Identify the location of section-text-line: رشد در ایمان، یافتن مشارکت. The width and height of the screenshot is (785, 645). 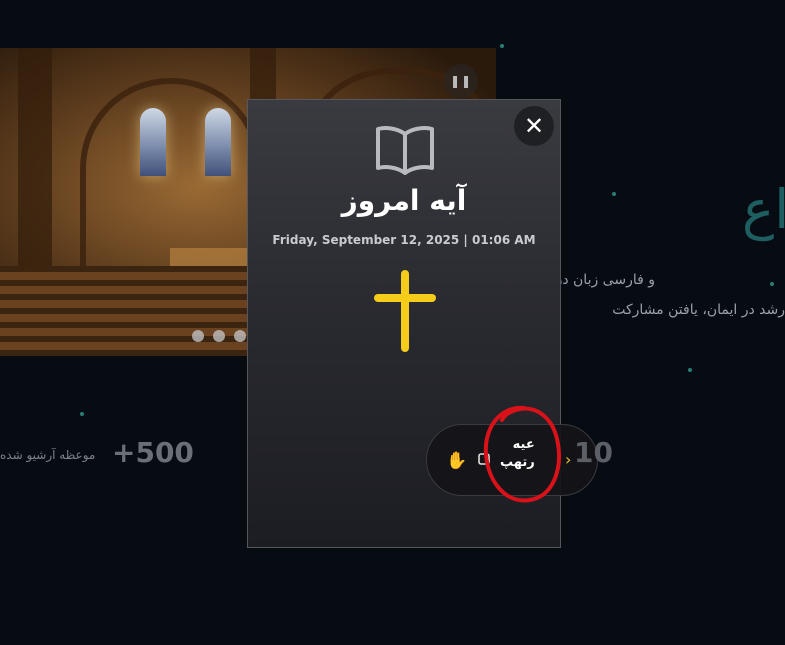
(698, 310).